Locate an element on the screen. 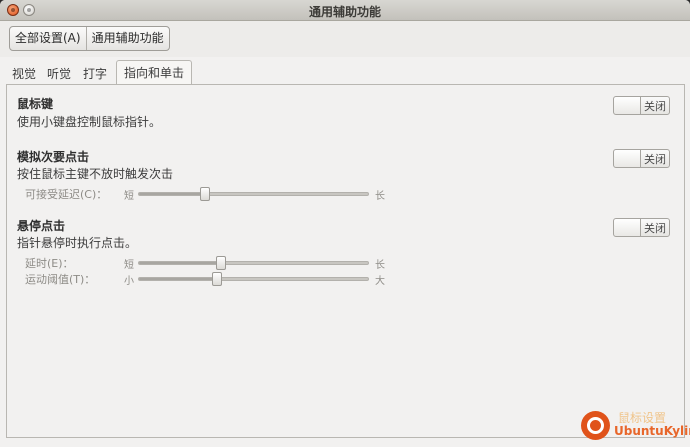 The width and height of the screenshot is (690, 447). secondary-click-description: 按住鼠标主键不放时触发次击 is located at coordinates (95, 174).